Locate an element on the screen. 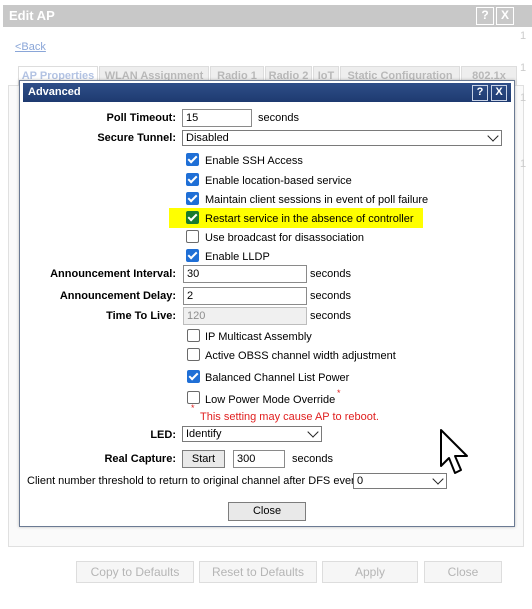 Image resolution: width=532 pixels, height=609 pixels. poll-timeout-label: Poll Timeout: is located at coordinates (141, 118).